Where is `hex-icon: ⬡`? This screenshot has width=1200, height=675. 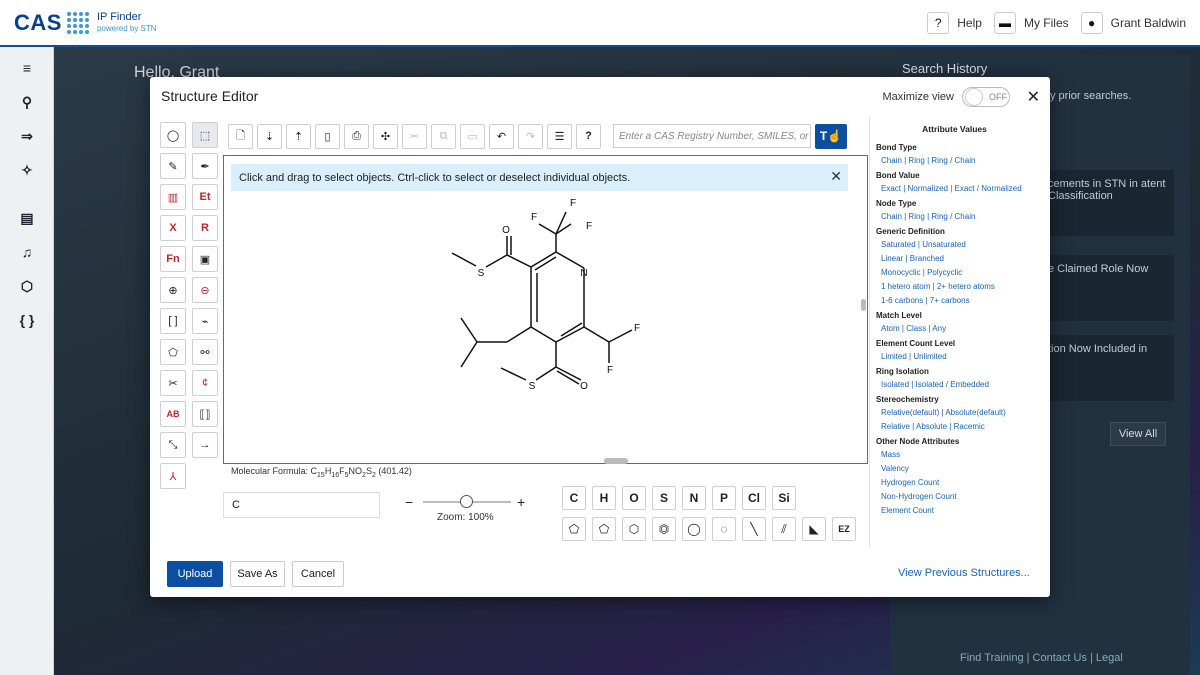 hex-icon: ⬡ is located at coordinates (27, 286).